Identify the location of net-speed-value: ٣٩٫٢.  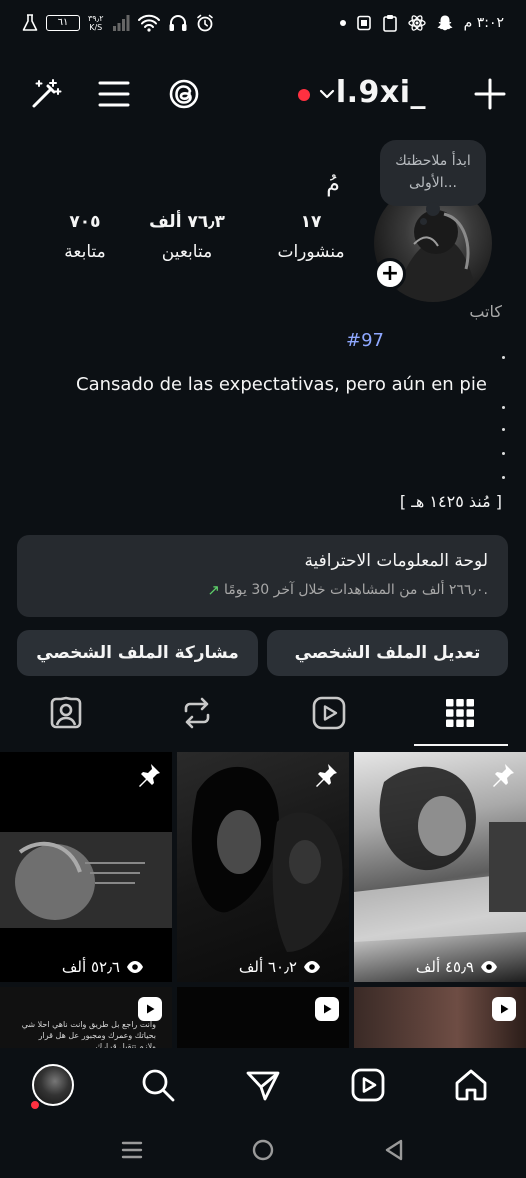
(96, 18).